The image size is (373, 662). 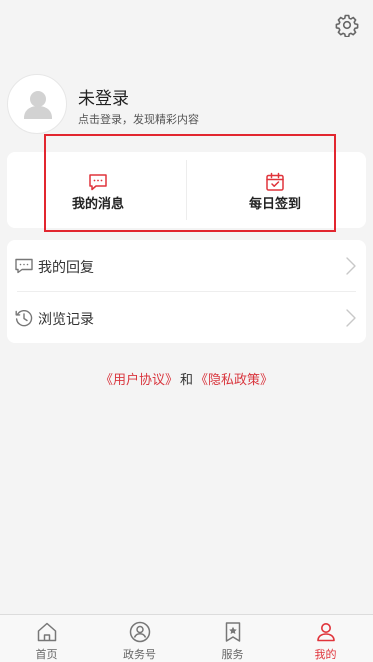 I want to click on bookmark-star-icon, so click(x=232, y=632).